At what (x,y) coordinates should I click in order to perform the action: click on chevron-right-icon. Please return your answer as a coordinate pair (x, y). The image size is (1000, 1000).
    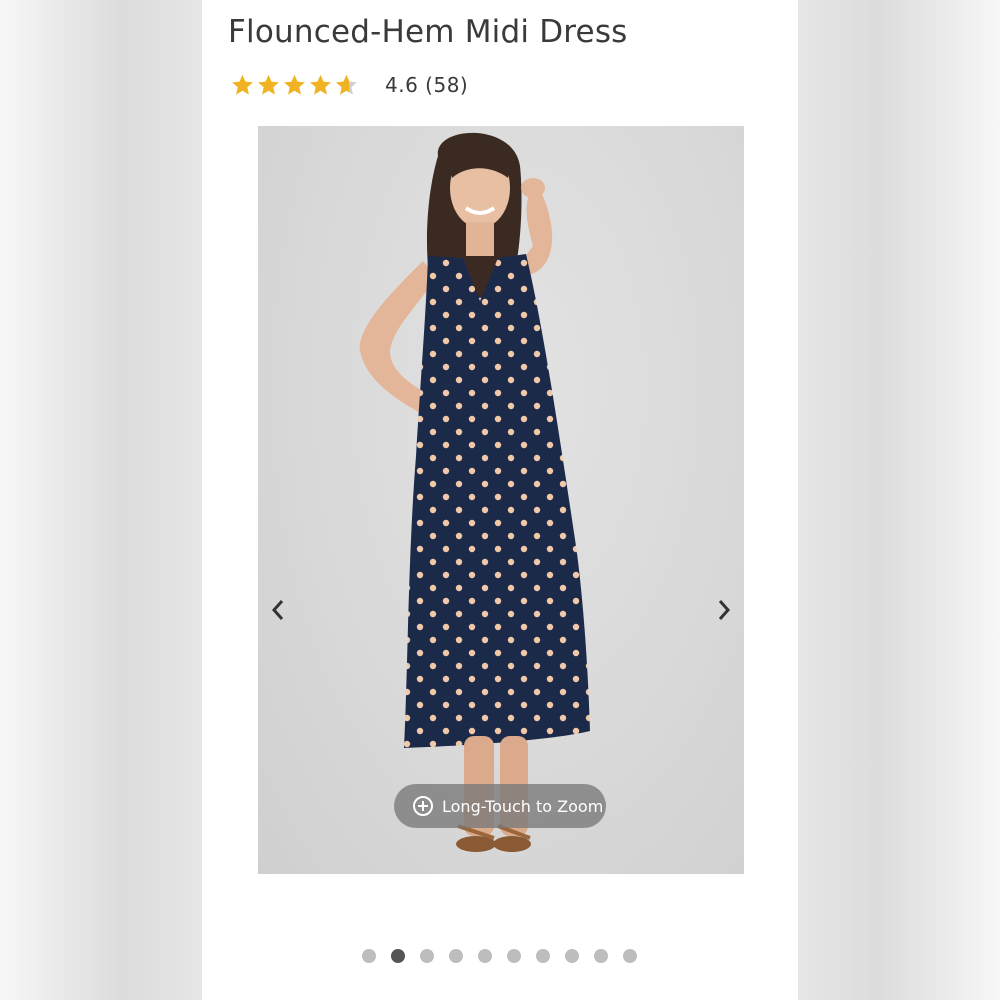
    Looking at the image, I should click on (724, 610).